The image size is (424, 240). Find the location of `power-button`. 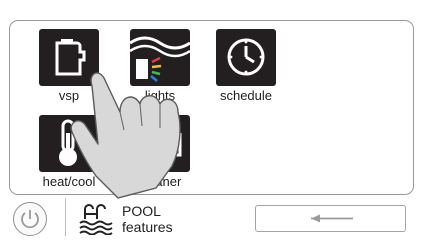

power-button is located at coordinates (30, 219).